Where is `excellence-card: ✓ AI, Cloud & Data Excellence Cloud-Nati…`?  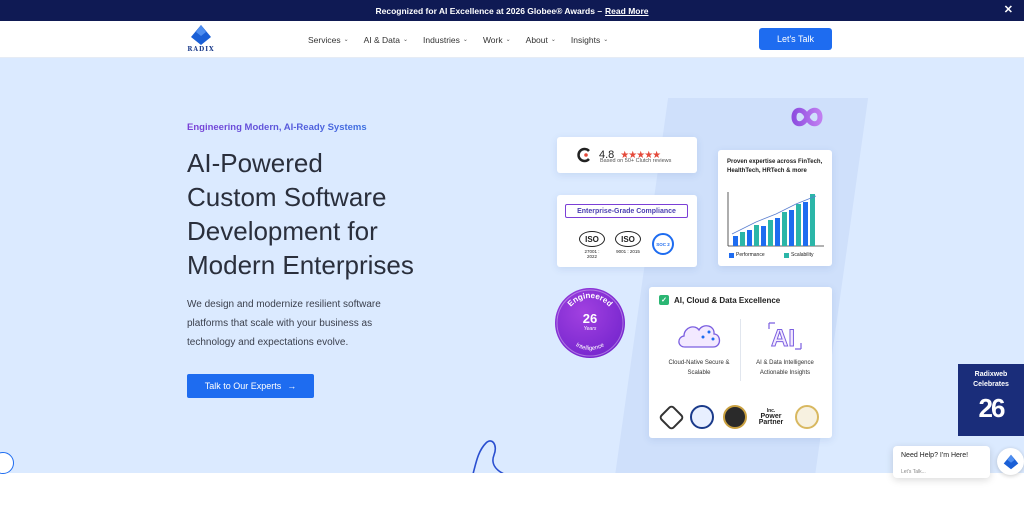
excellence-card: ✓ AI, Cloud & Data Excellence Cloud-Nati… is located at coordinates (740, 362).